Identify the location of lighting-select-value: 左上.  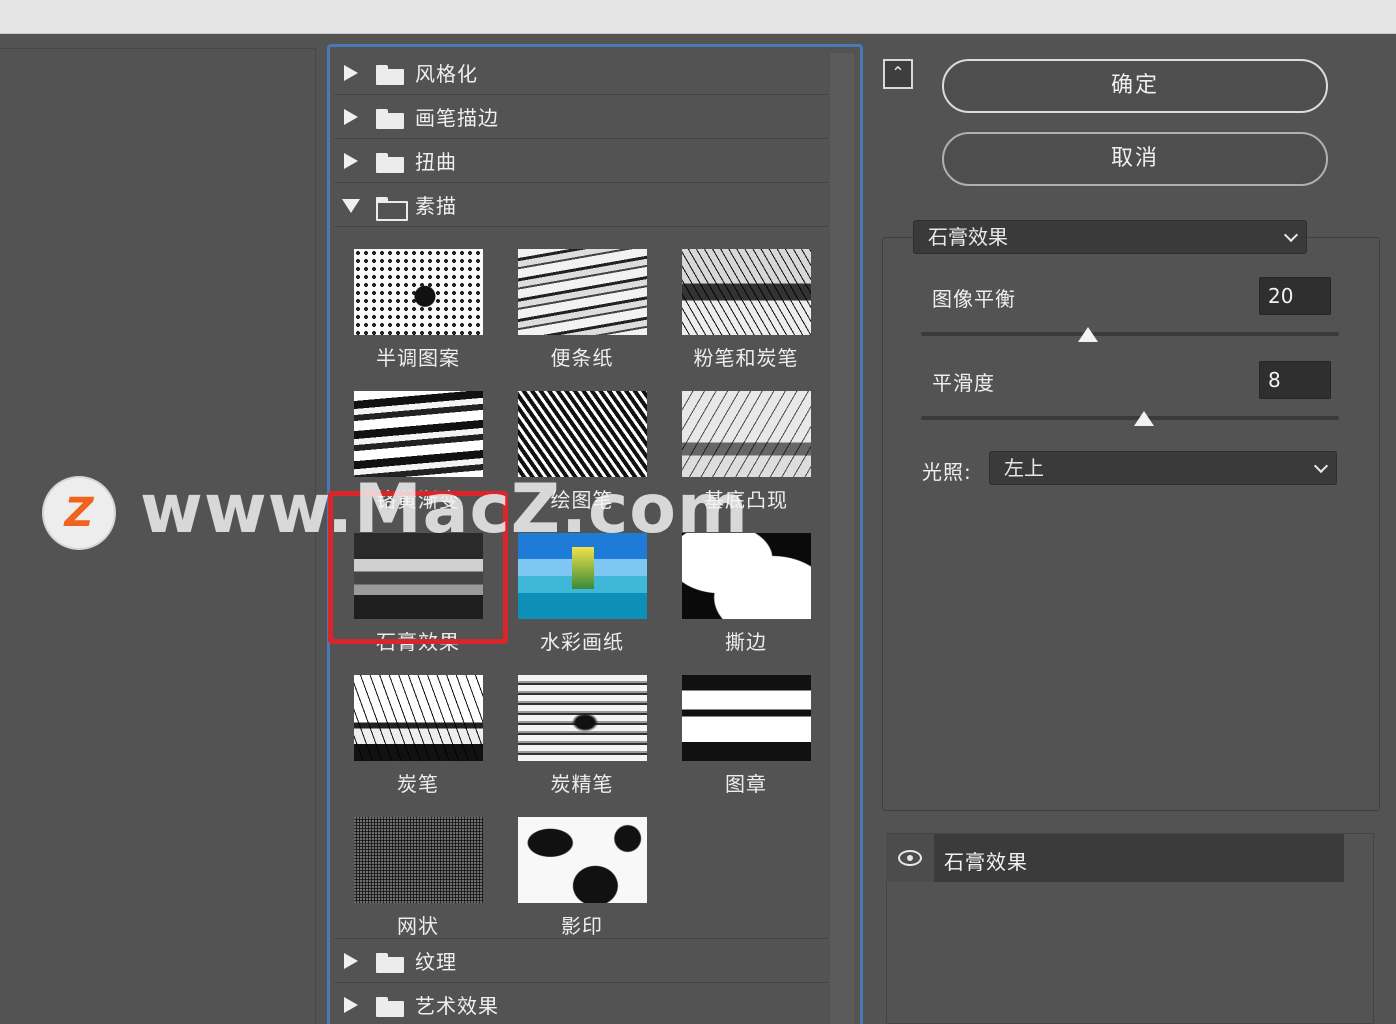
(1024, 468).